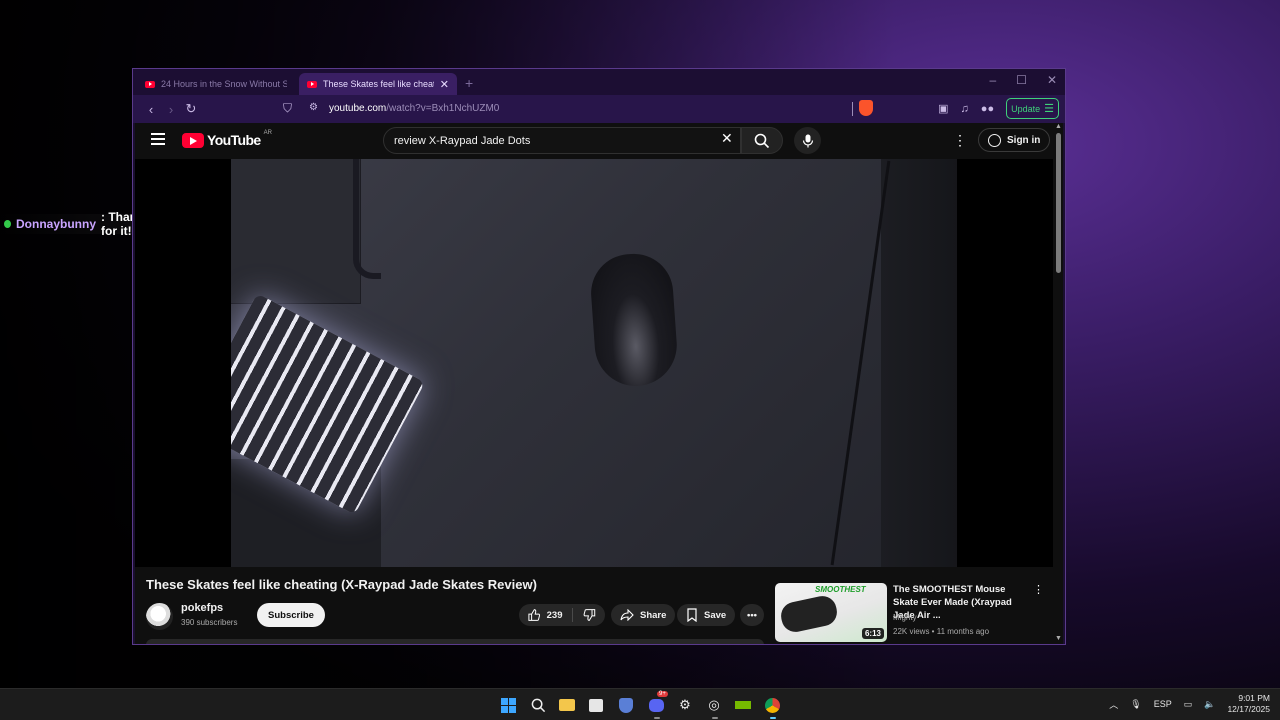  What do you see at coordinates (159, 616) in the screenshot?
I see `channel-avatar` at bounding box center [159, 616].